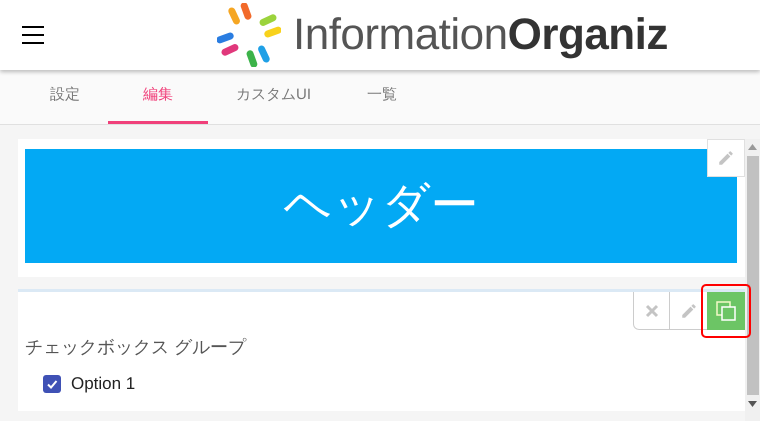  I want to click on header-text: ヘッダー, so click(381, 206).